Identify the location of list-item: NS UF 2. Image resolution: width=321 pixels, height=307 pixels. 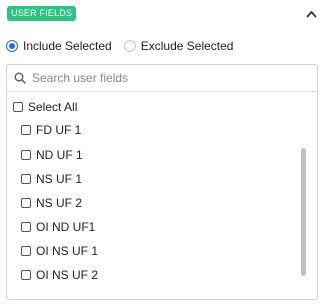
(51, 203).